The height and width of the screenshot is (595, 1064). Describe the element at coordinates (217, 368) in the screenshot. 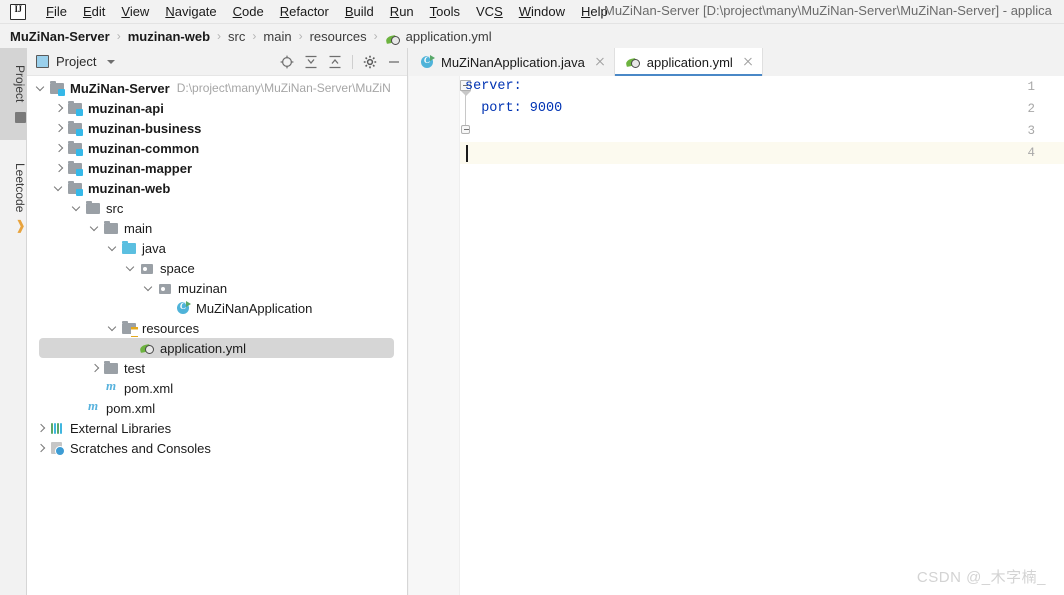

I see `tree-node-test: test` at that location.